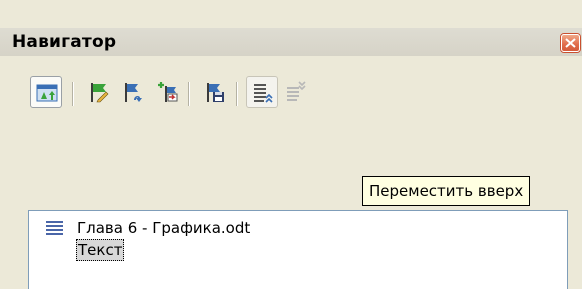 The height and width of the screenshot is (289, 582). Describe the element at coordinates (54, 228) in the screenshot. I see `document-icon` at that location.